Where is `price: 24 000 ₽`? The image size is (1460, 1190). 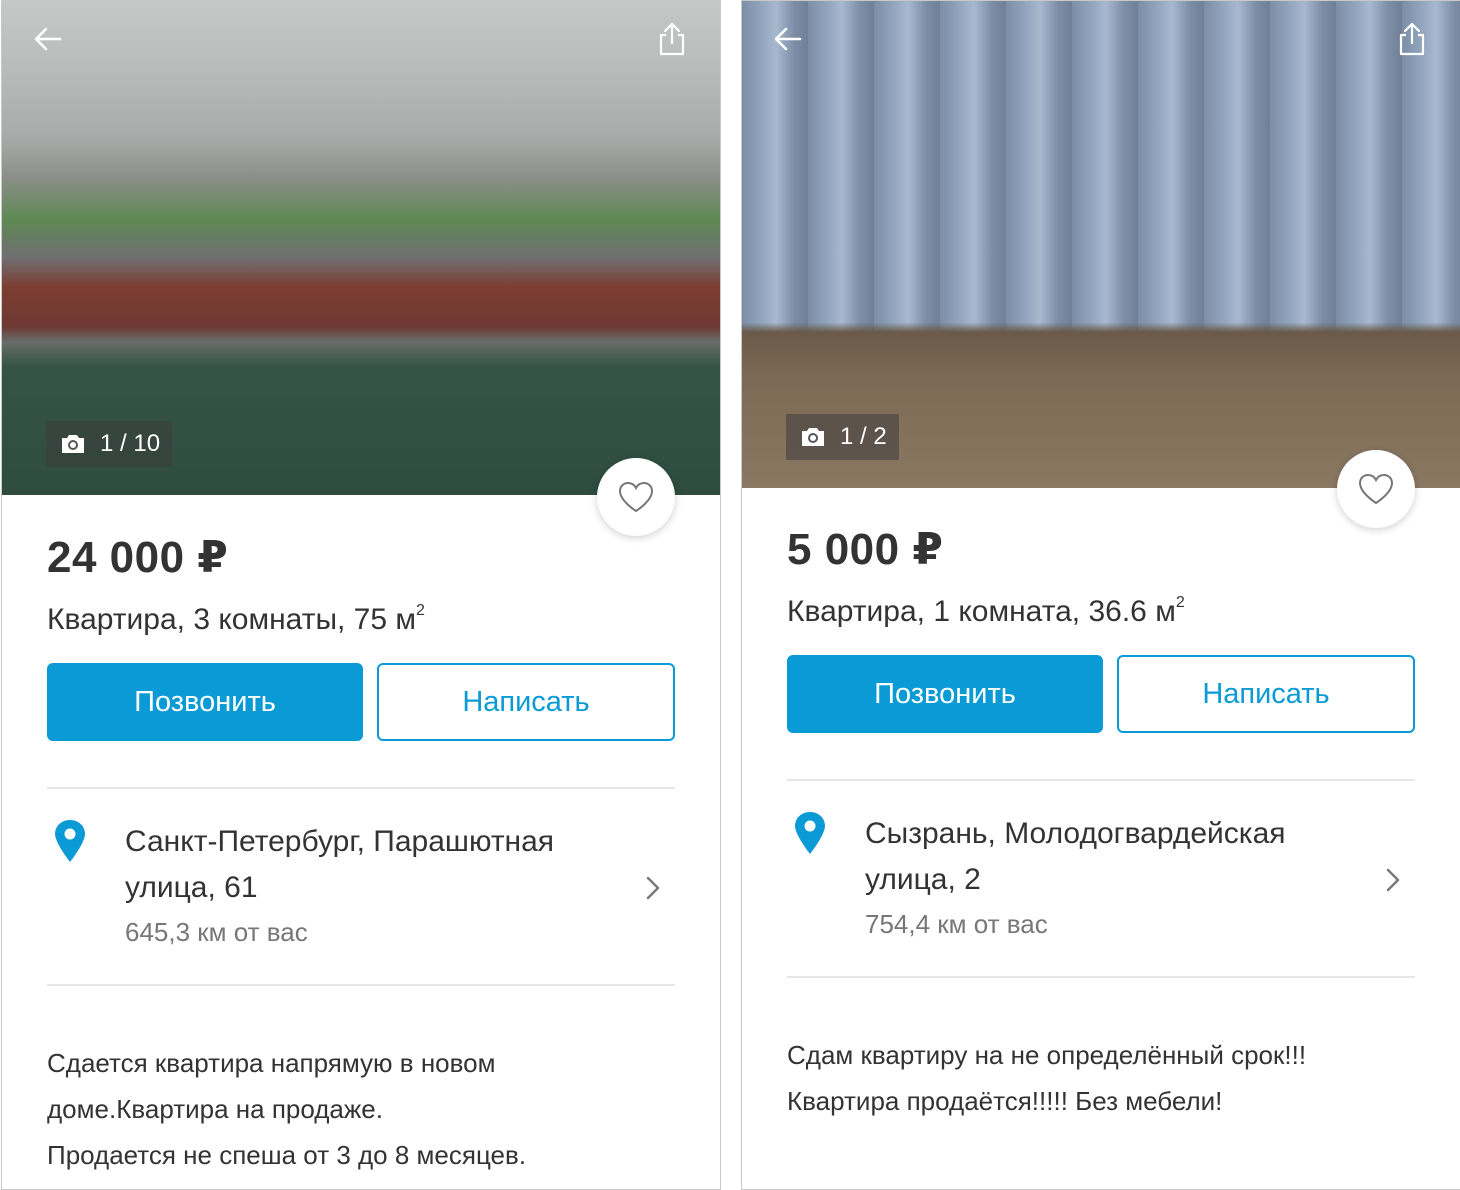
price: 24 000 ₽ is located at coordinates (138, 557).